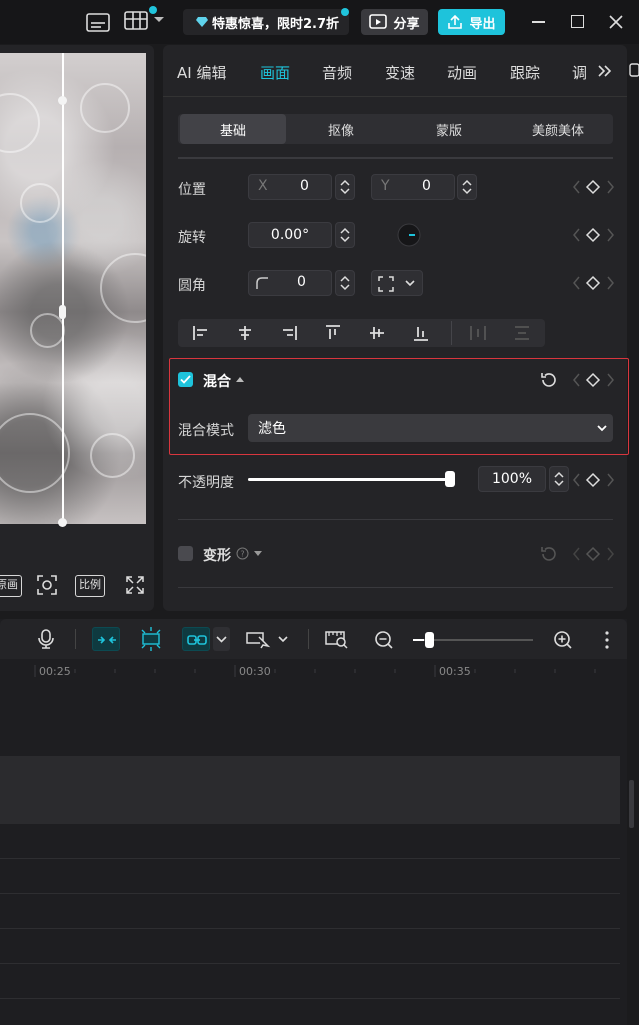 The height and width of the screenshot is (1025, 639). I want to click on blend-checkbox, so click(185, 379).